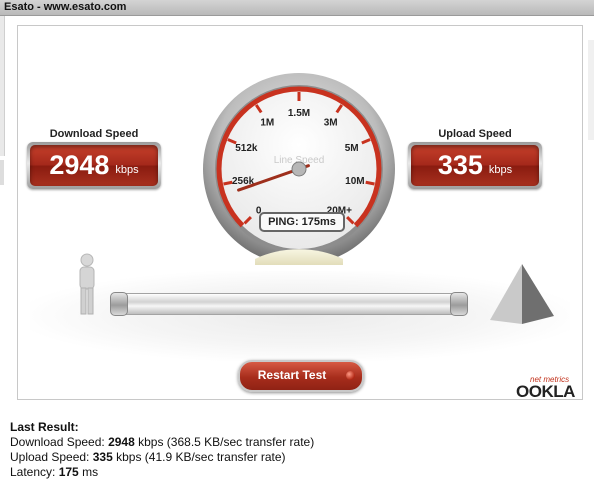  Describe the element at coordinates (460, 165) in the screenshot. I see `upload-speed-value: 335` at that location.